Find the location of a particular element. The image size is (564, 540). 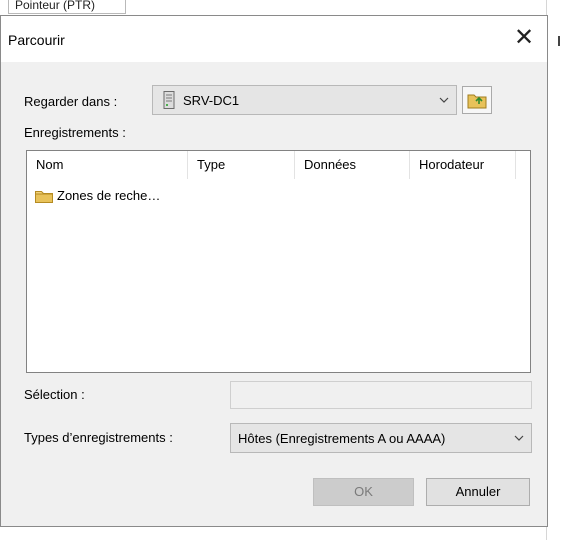

record-types-dropdown: Hôtes (Enregistrements A ou AAAA) is located at coordinates (381, 438).